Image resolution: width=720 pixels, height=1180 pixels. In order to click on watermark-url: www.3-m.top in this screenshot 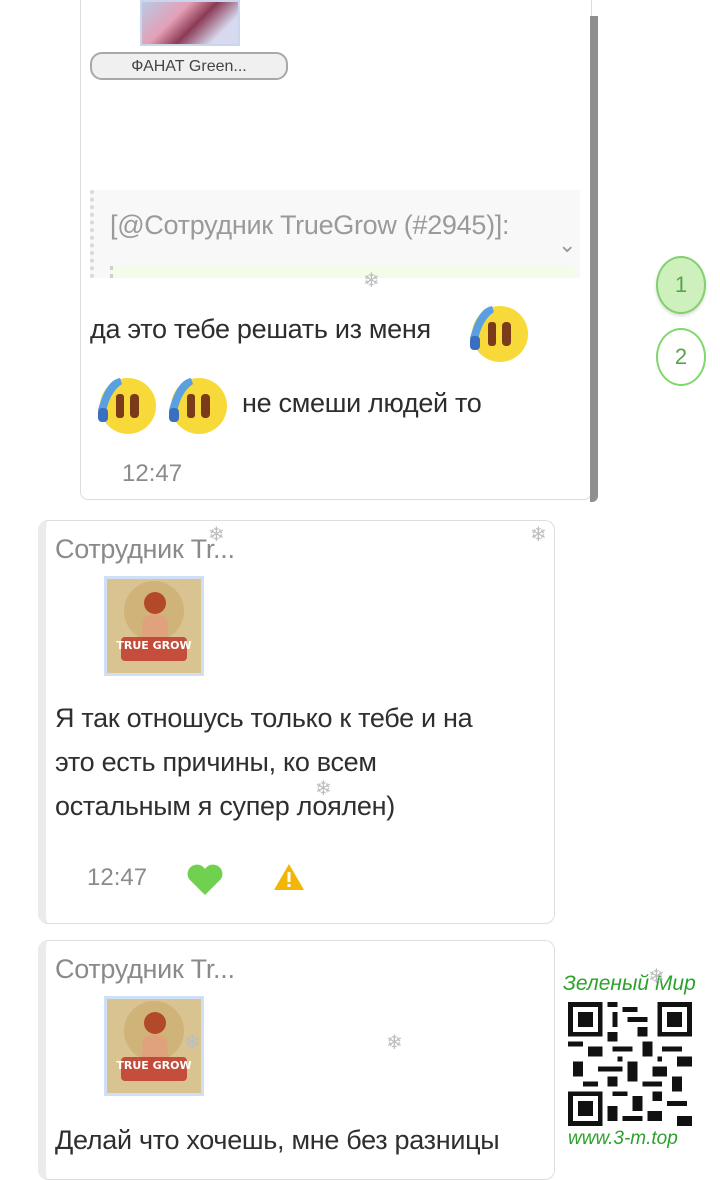, I will do `click(623, 1138)`.